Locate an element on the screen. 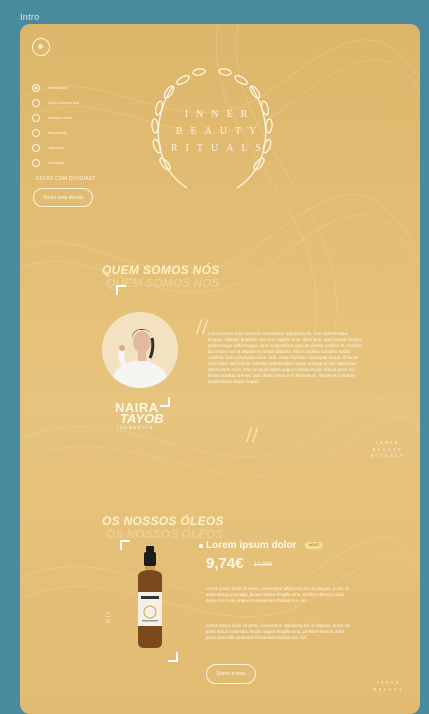 The height and width of the screenshot is (714, 429). nav-item-label: Introdução is located at coordinates (57, 87).